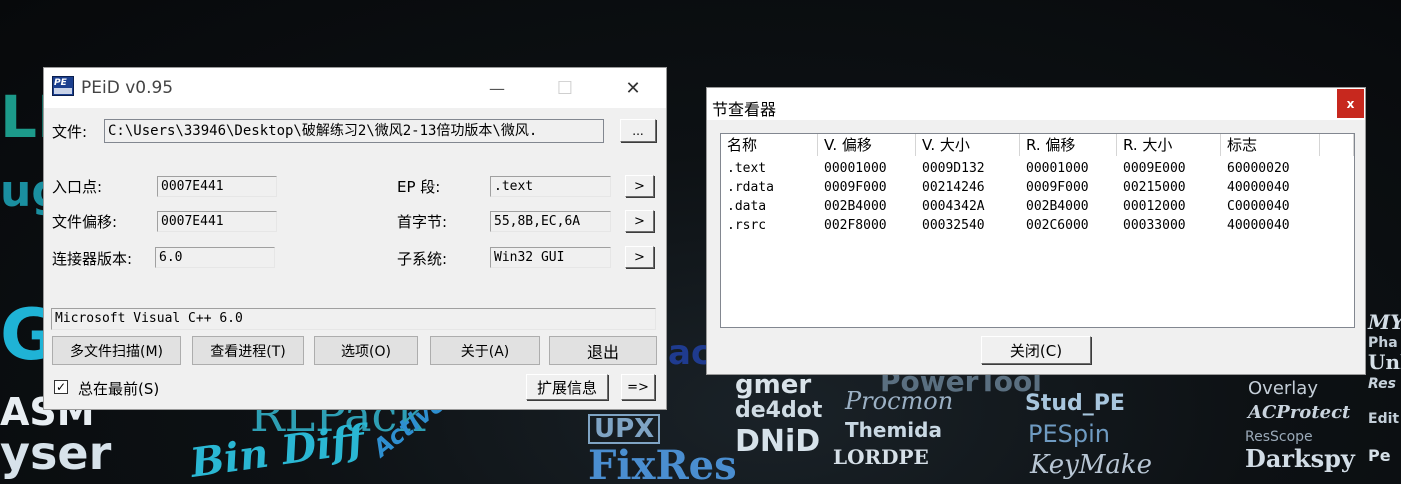 Image resolution: width=1401 pixels, height=484 pixels. Describe the element at coordinates (277, 450) in the screenshot. I see `wallpaper-word: Bin Diff` at that location.